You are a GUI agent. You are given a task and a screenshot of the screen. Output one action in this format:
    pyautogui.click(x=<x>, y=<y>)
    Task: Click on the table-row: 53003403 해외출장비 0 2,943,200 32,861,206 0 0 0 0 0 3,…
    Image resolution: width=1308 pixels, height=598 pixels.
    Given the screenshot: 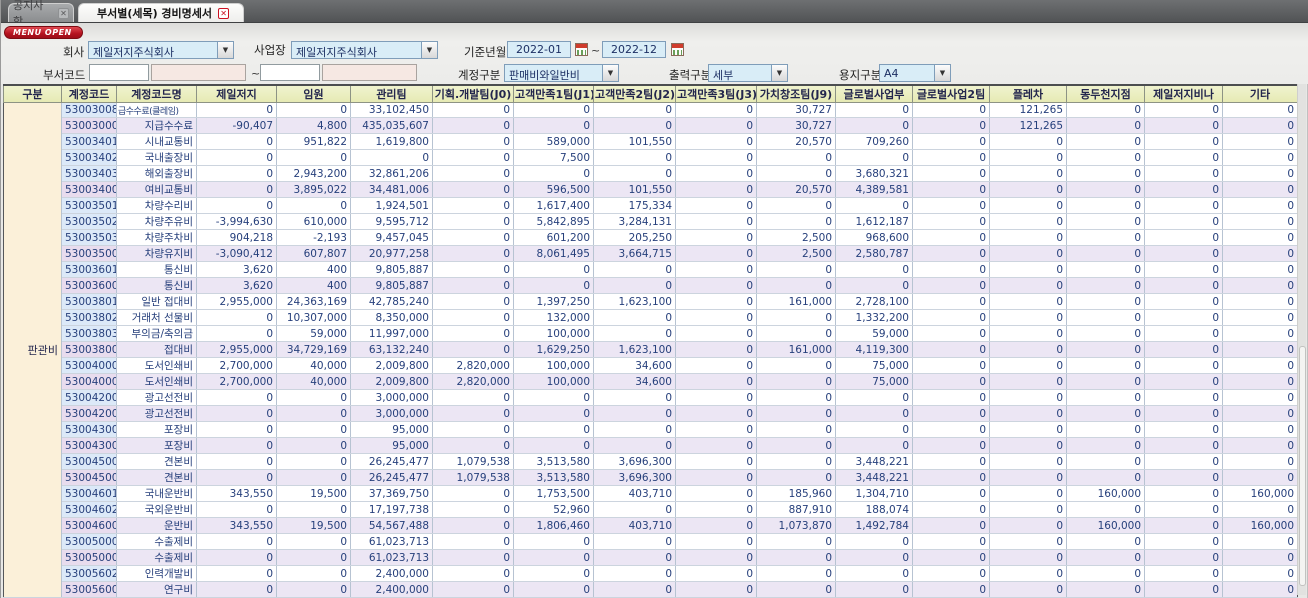 What is the action you would take?
    pyautogui.click(x=651, y=173)
    